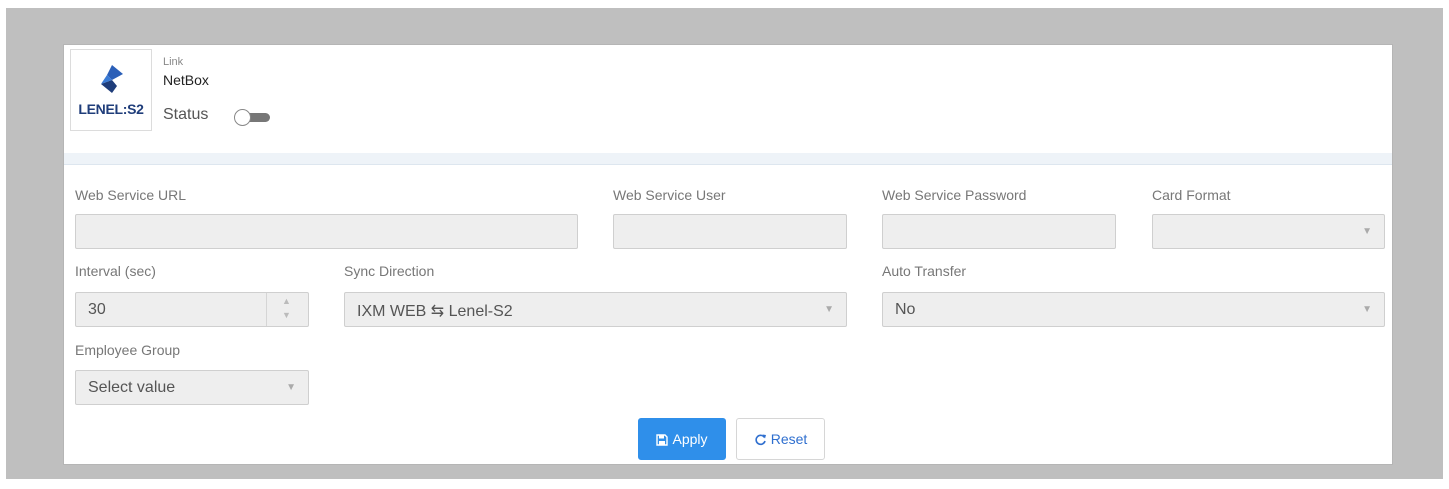 This screenshot has height=489, width=1449. Describe the element at coordinates (111, 109) in the screenshot. I see `logo-text: LENEL:S2` at that location.